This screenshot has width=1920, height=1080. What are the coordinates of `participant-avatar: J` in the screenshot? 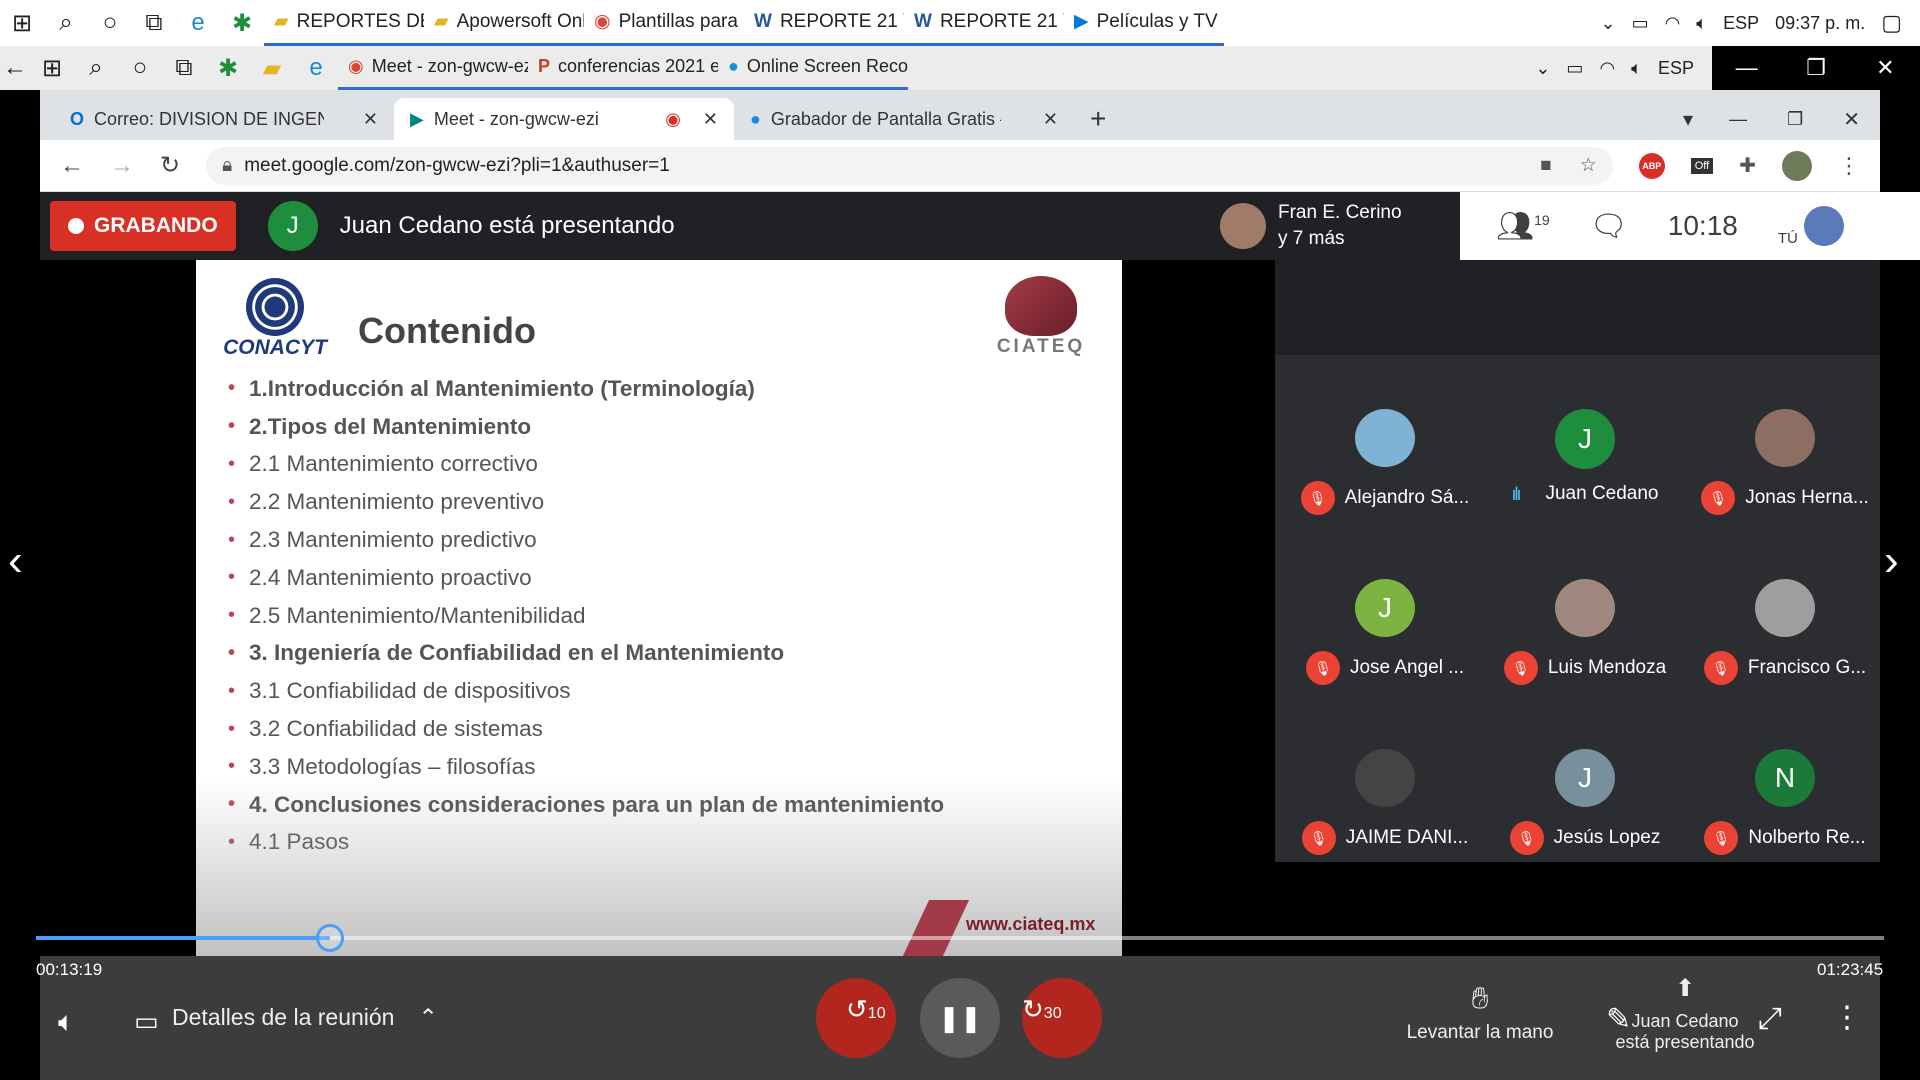 It's located at (1585, 778).